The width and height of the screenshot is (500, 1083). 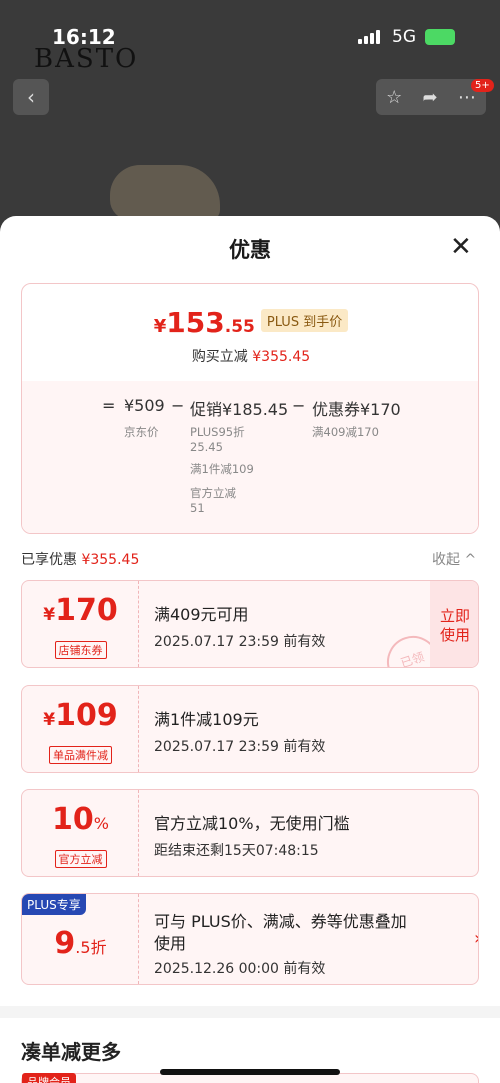 I want to click on more-deals-title: 凑单减更多, so click(x=71, y=1052).